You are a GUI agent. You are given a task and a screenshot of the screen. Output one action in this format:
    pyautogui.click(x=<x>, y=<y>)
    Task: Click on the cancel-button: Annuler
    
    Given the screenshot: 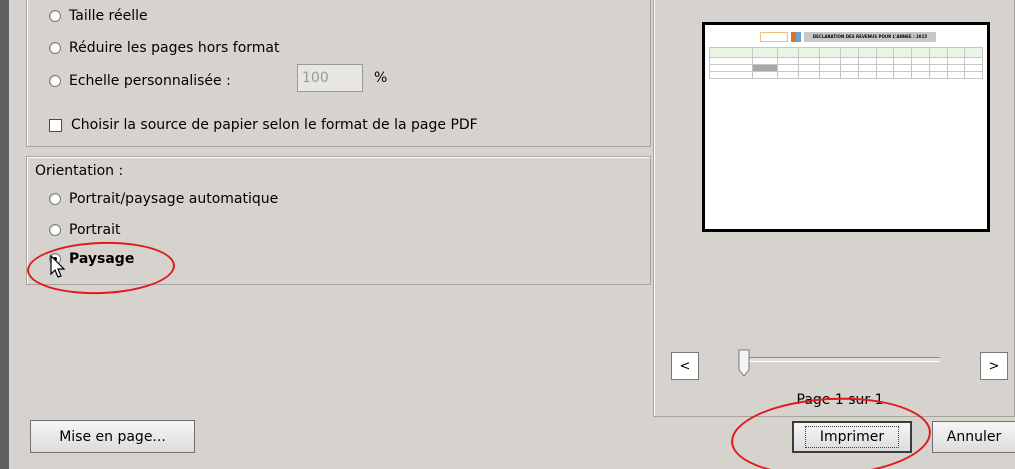 What is the action you would take?
    pyautogui.click(x=973, y=437)
    